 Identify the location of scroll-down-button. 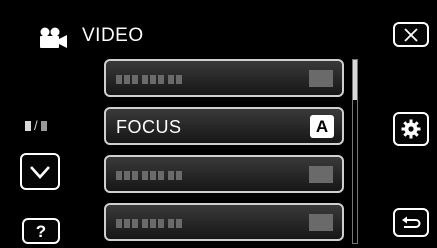
(40, 171).